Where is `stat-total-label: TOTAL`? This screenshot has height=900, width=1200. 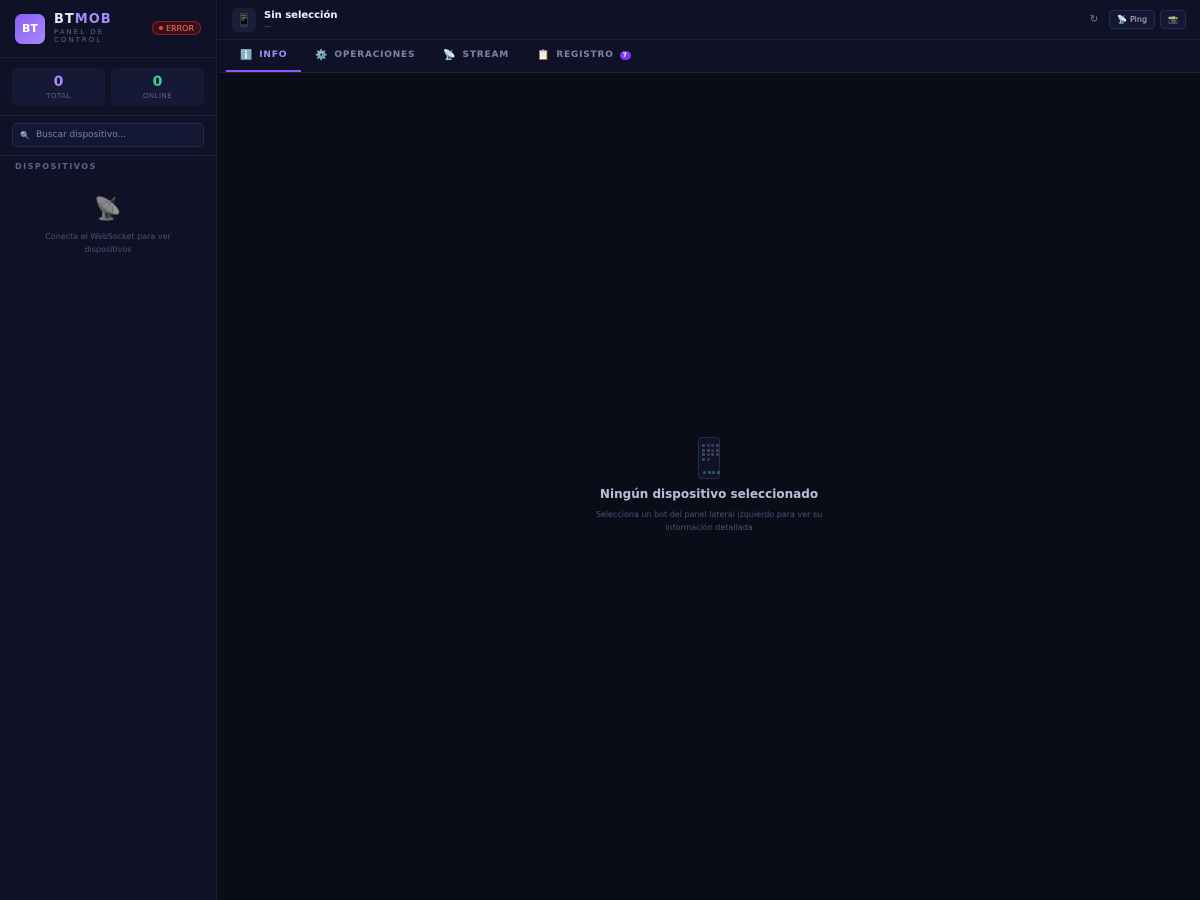
stat-total-label: TOTAL is located at coordinates (58, 95).